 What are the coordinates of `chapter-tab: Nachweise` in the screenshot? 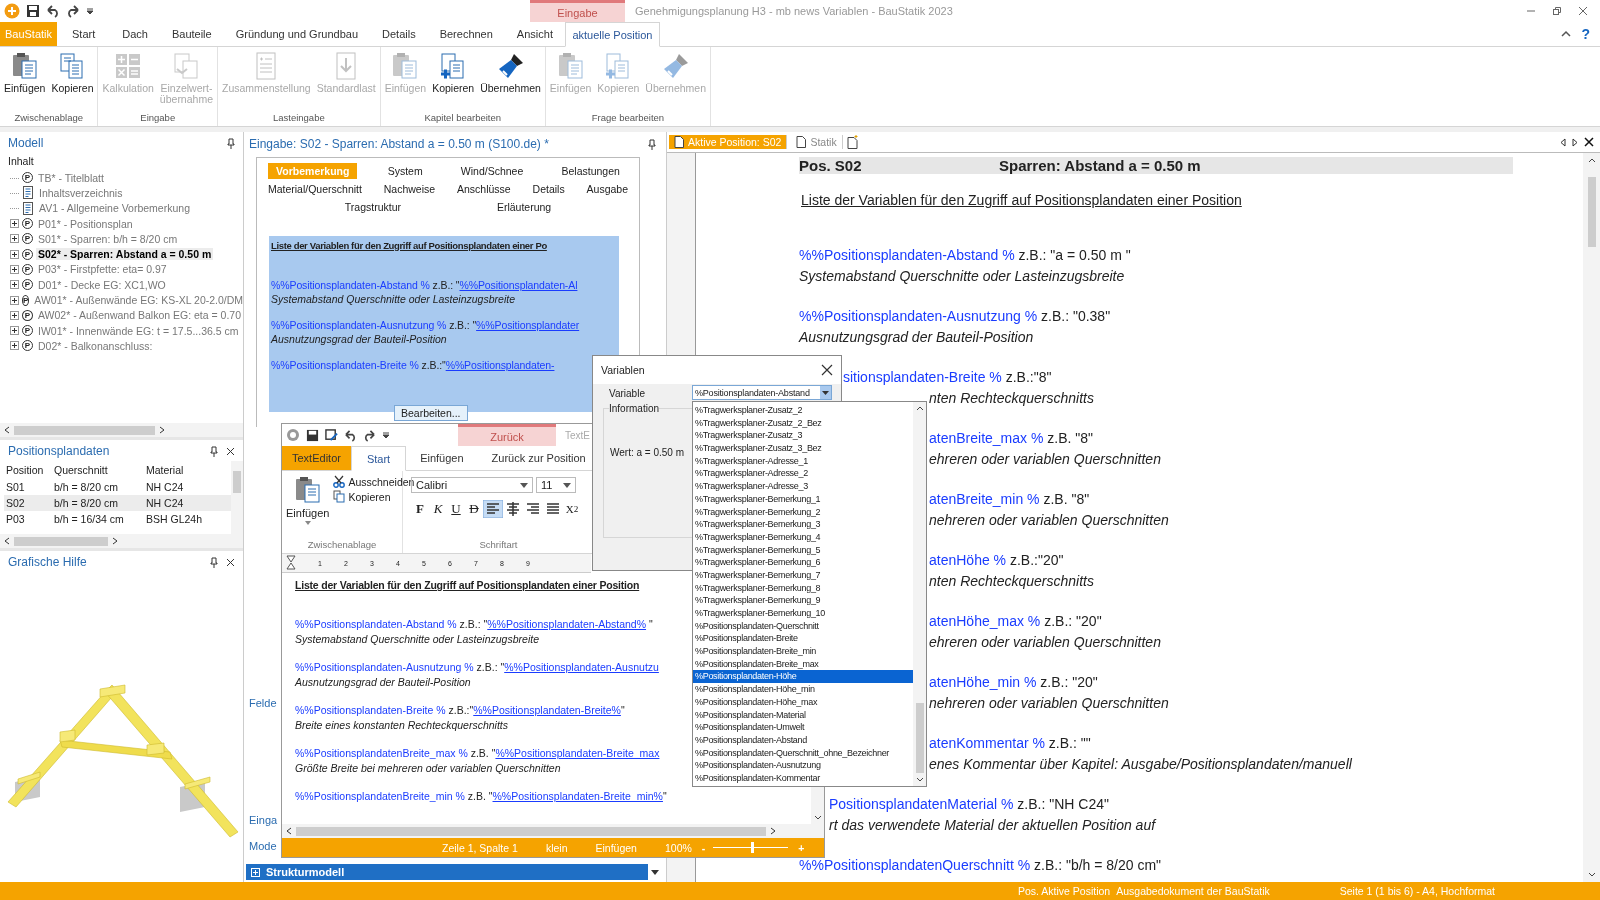 It's located at (409, 189).